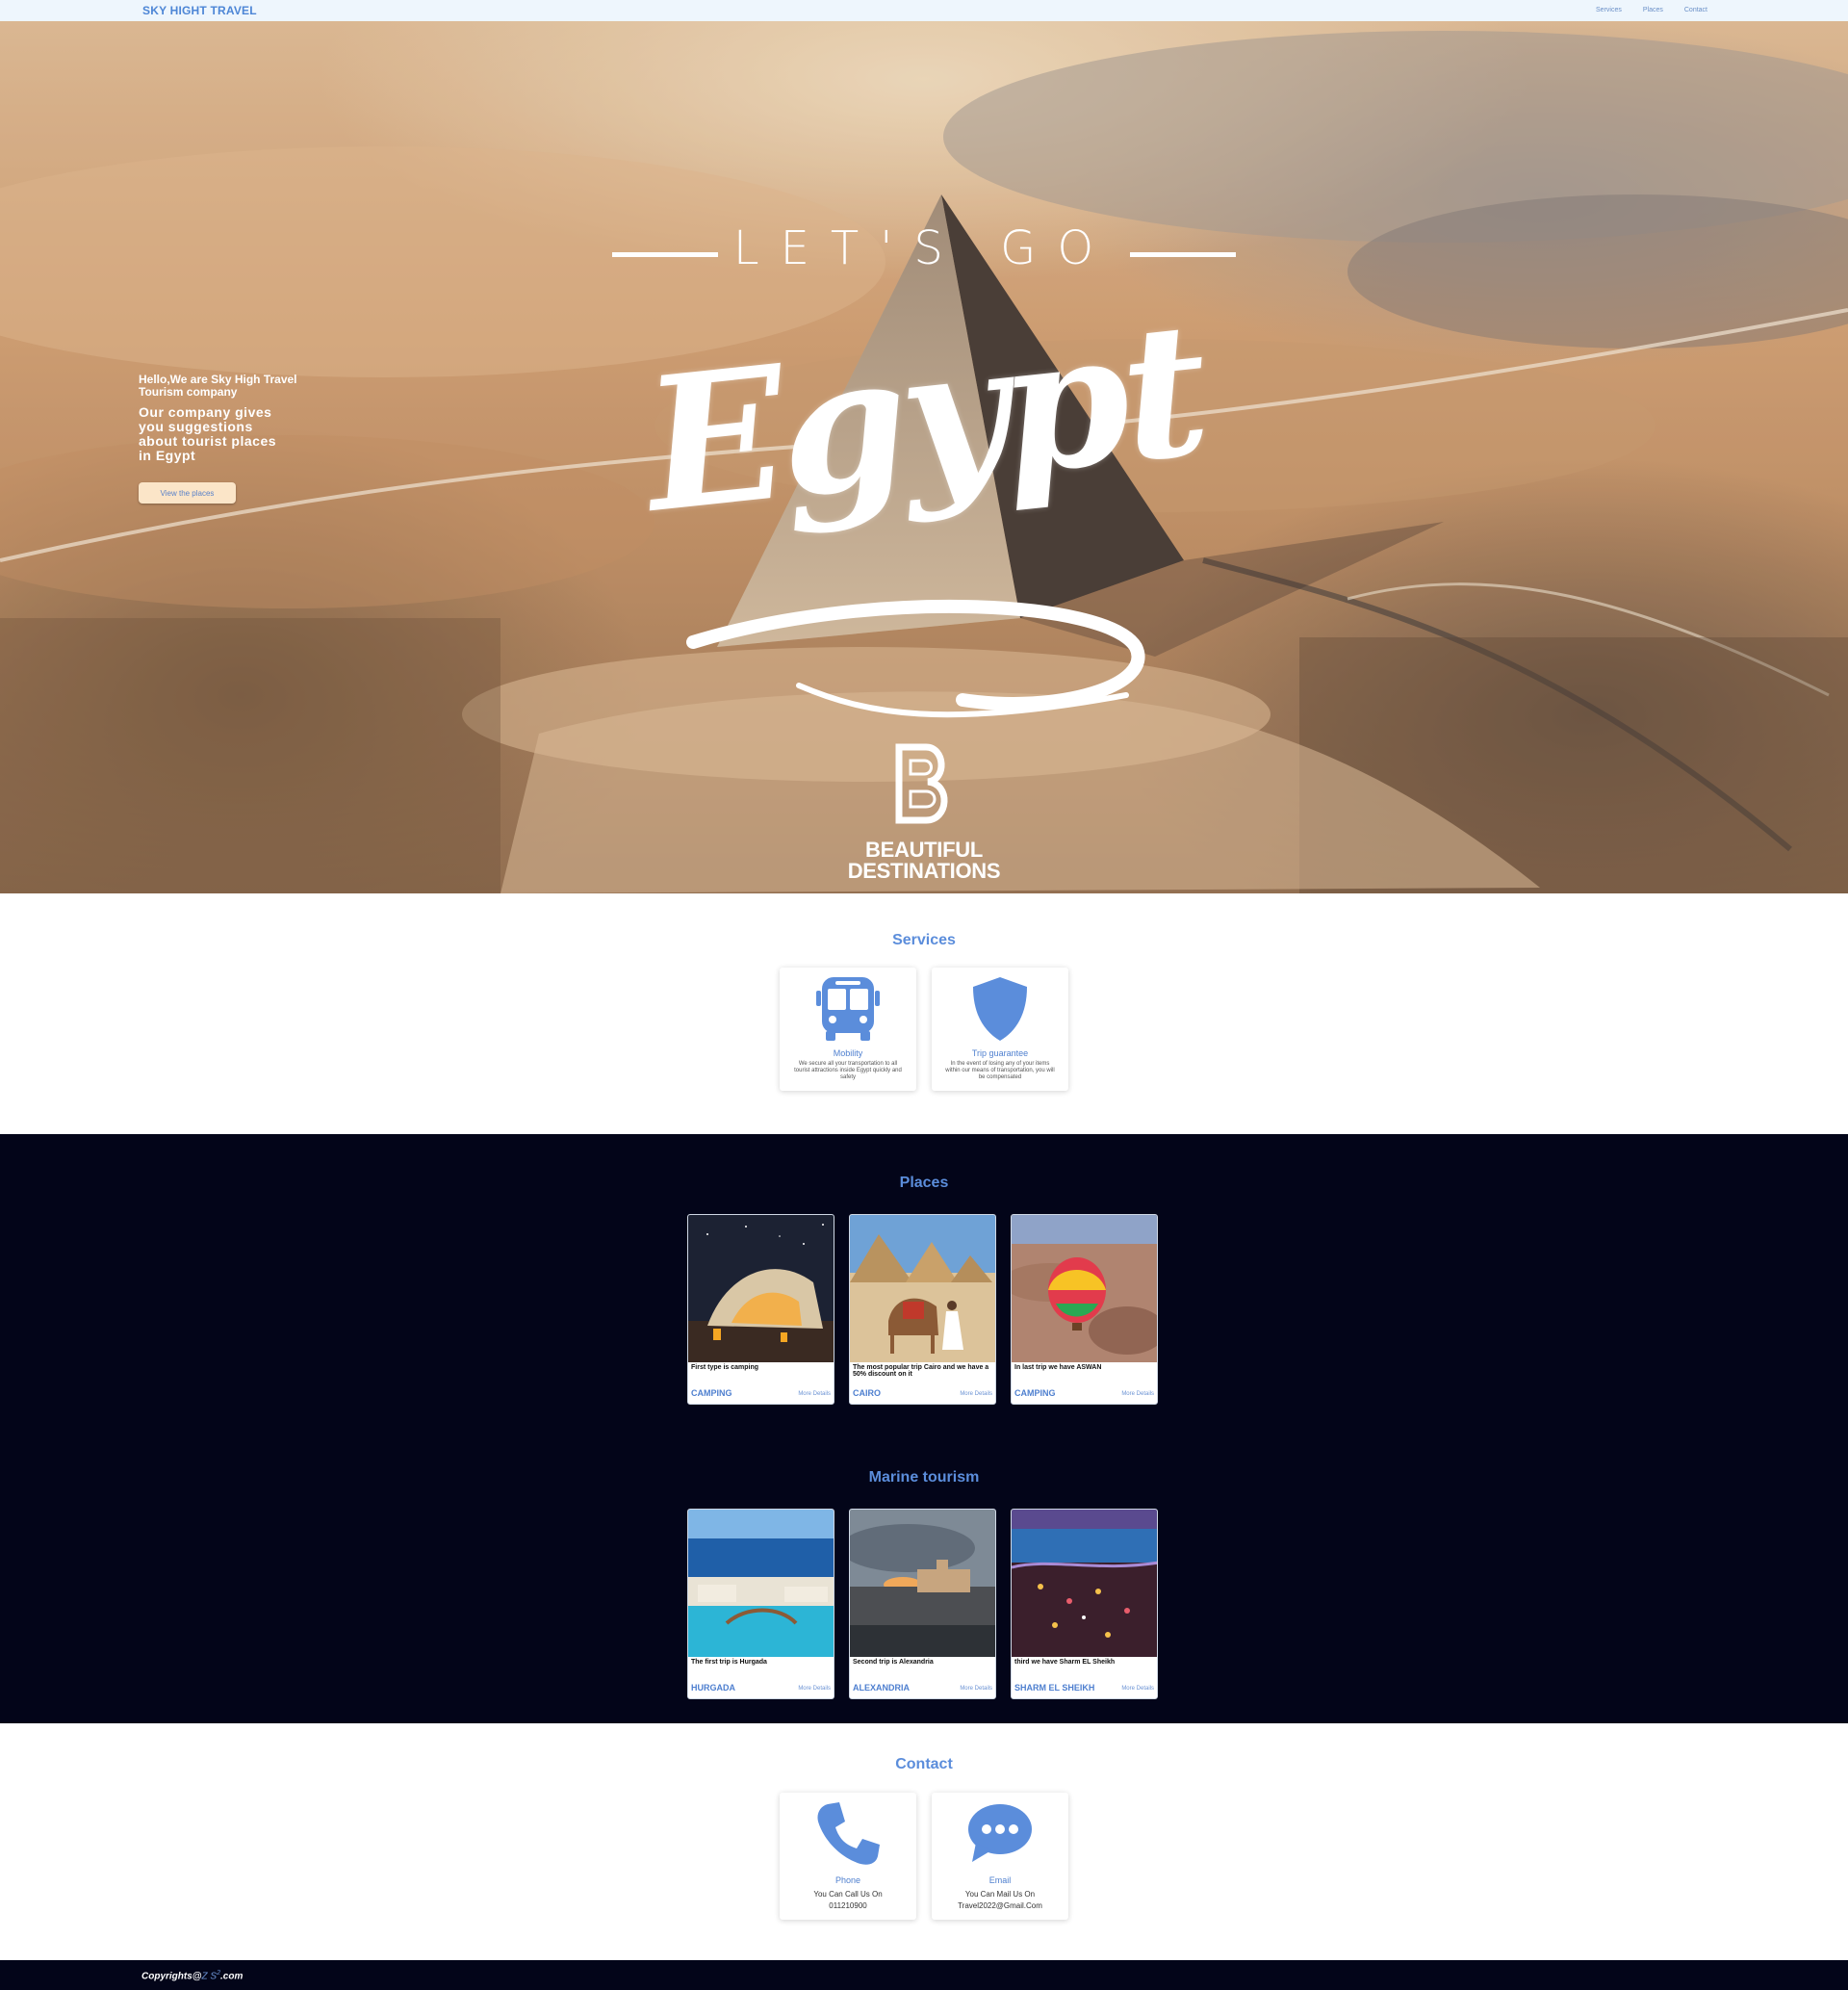 Image resolution: width=1848 pixels, height=1990 pixels. What do you see at coordinates (924, 940) in the screenshot?
I see `services-title: Services` at bounding box center [924, 940].